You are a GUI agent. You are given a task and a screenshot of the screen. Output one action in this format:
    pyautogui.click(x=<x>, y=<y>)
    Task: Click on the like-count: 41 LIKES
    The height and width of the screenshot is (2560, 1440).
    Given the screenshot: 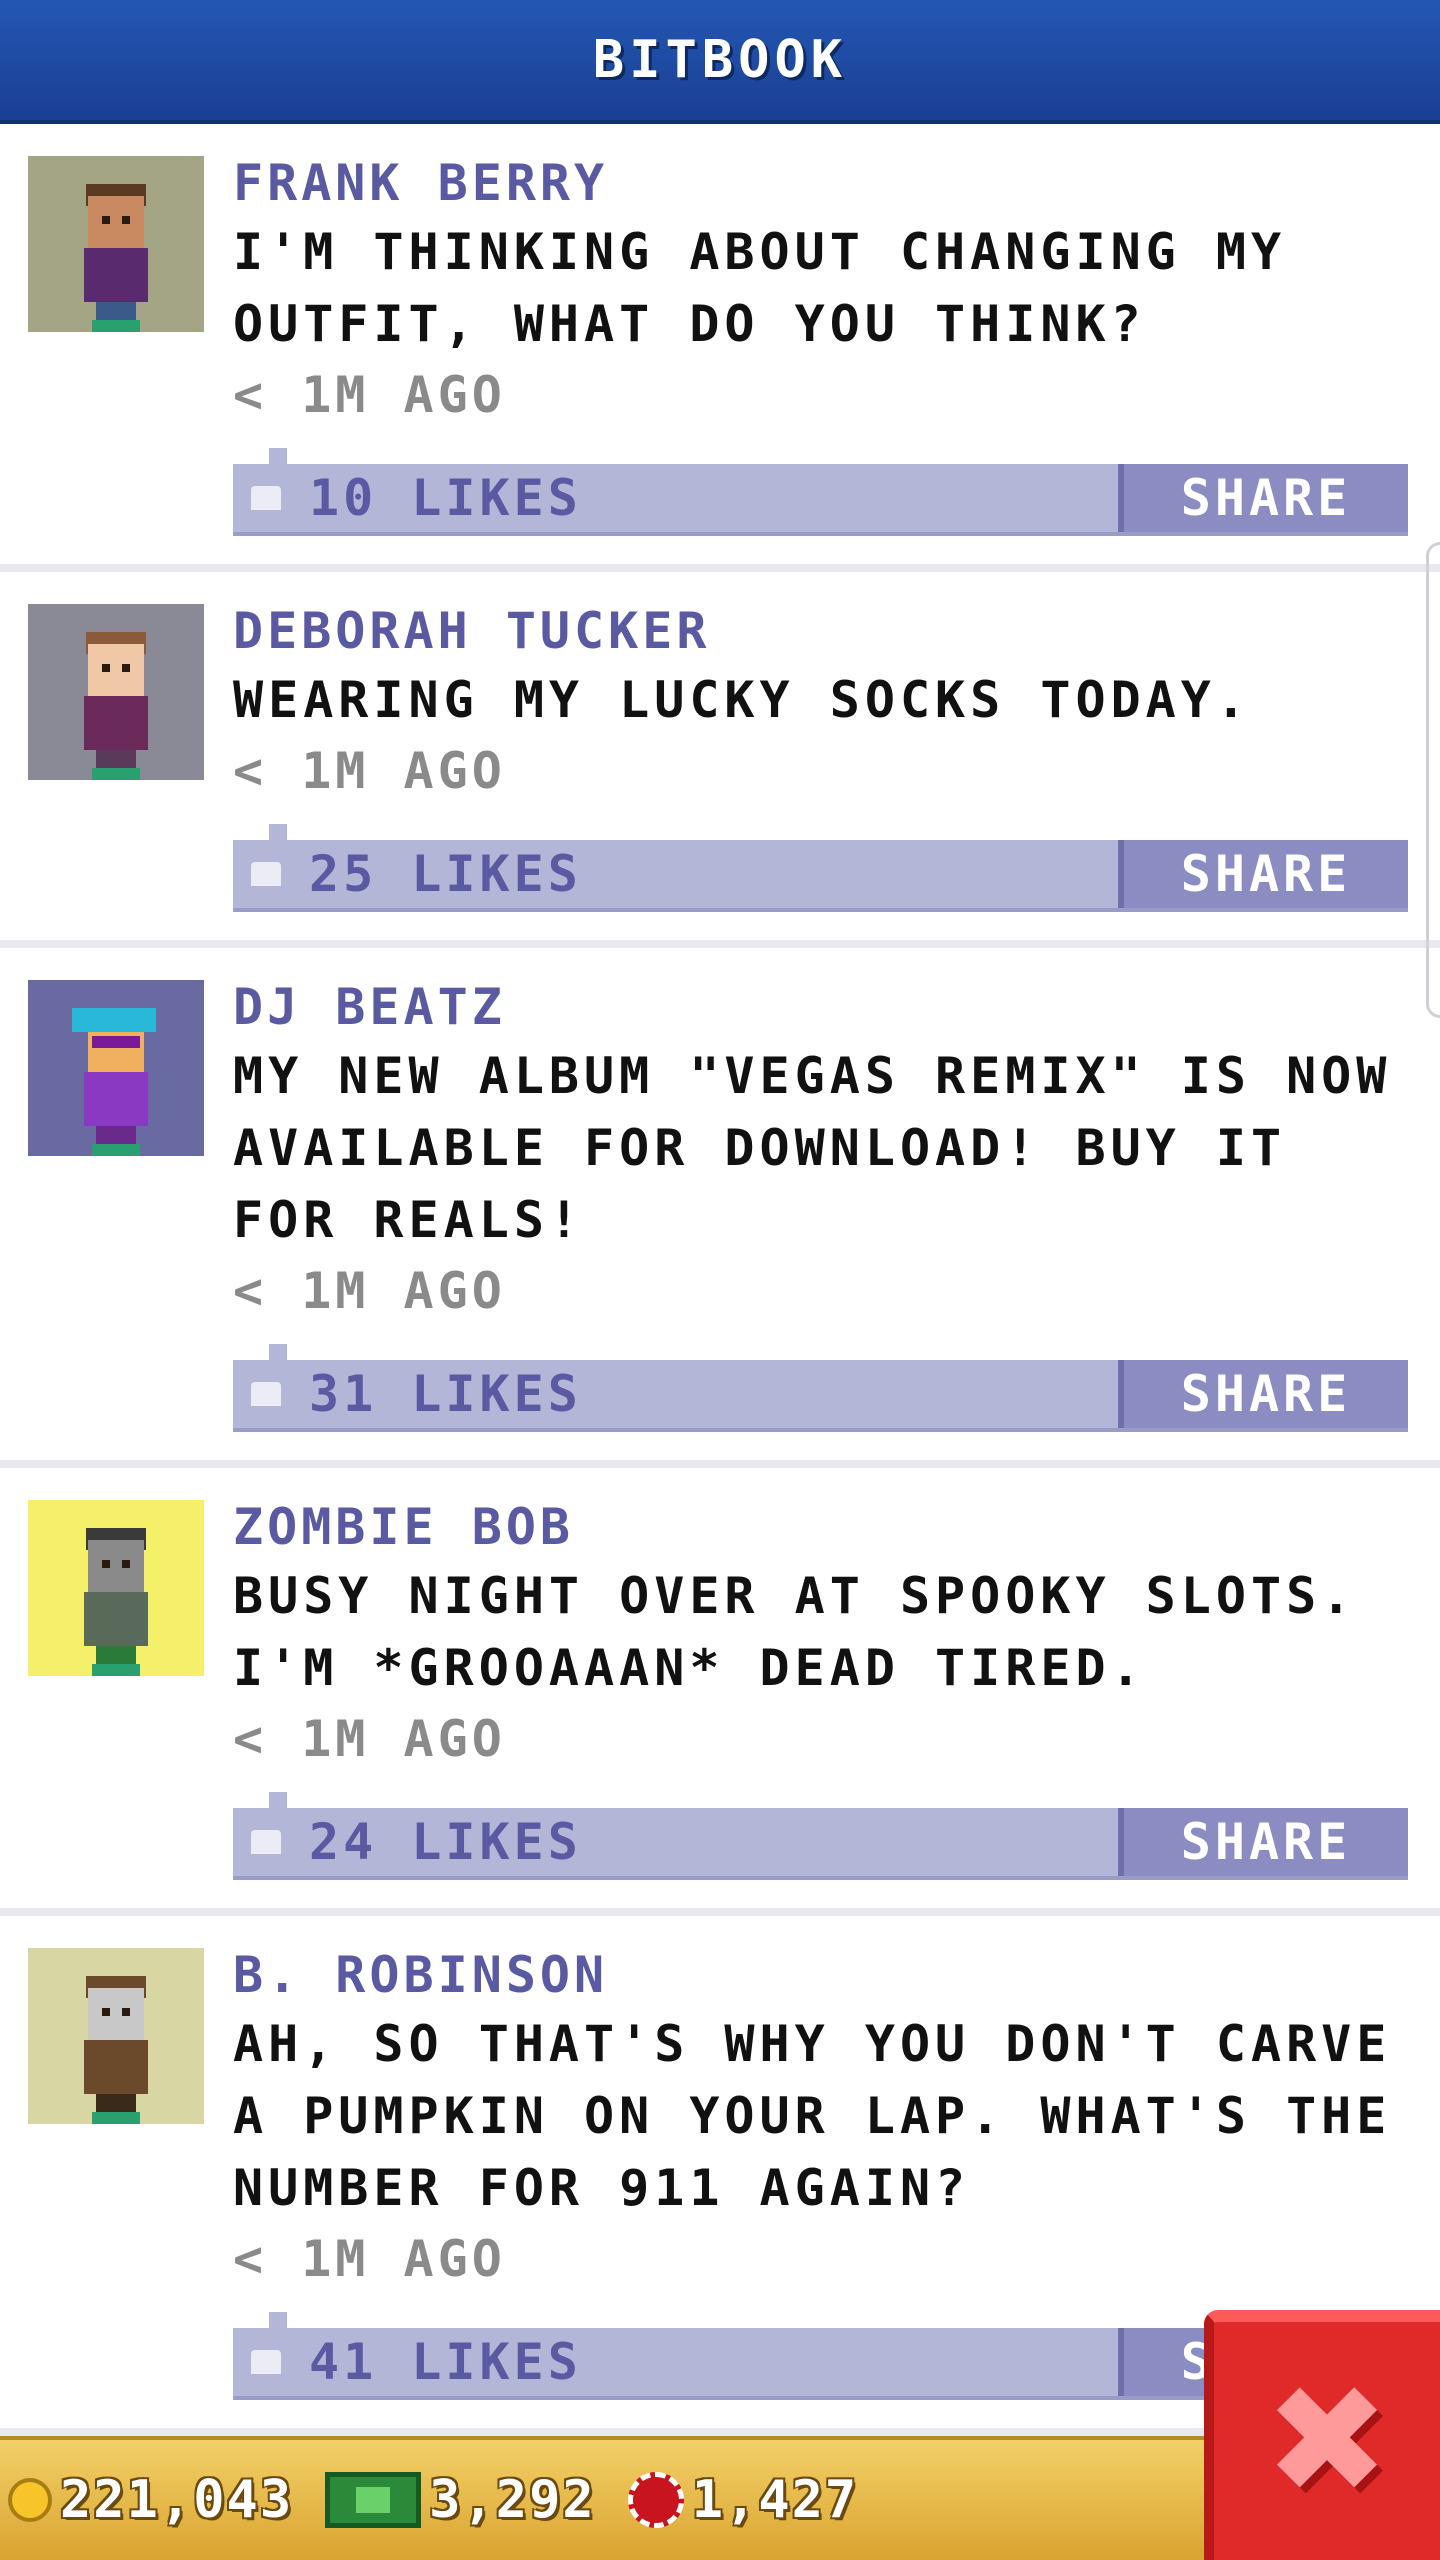 What is the action you would take?
    pyautogui.click(x=445, y=2362)
    